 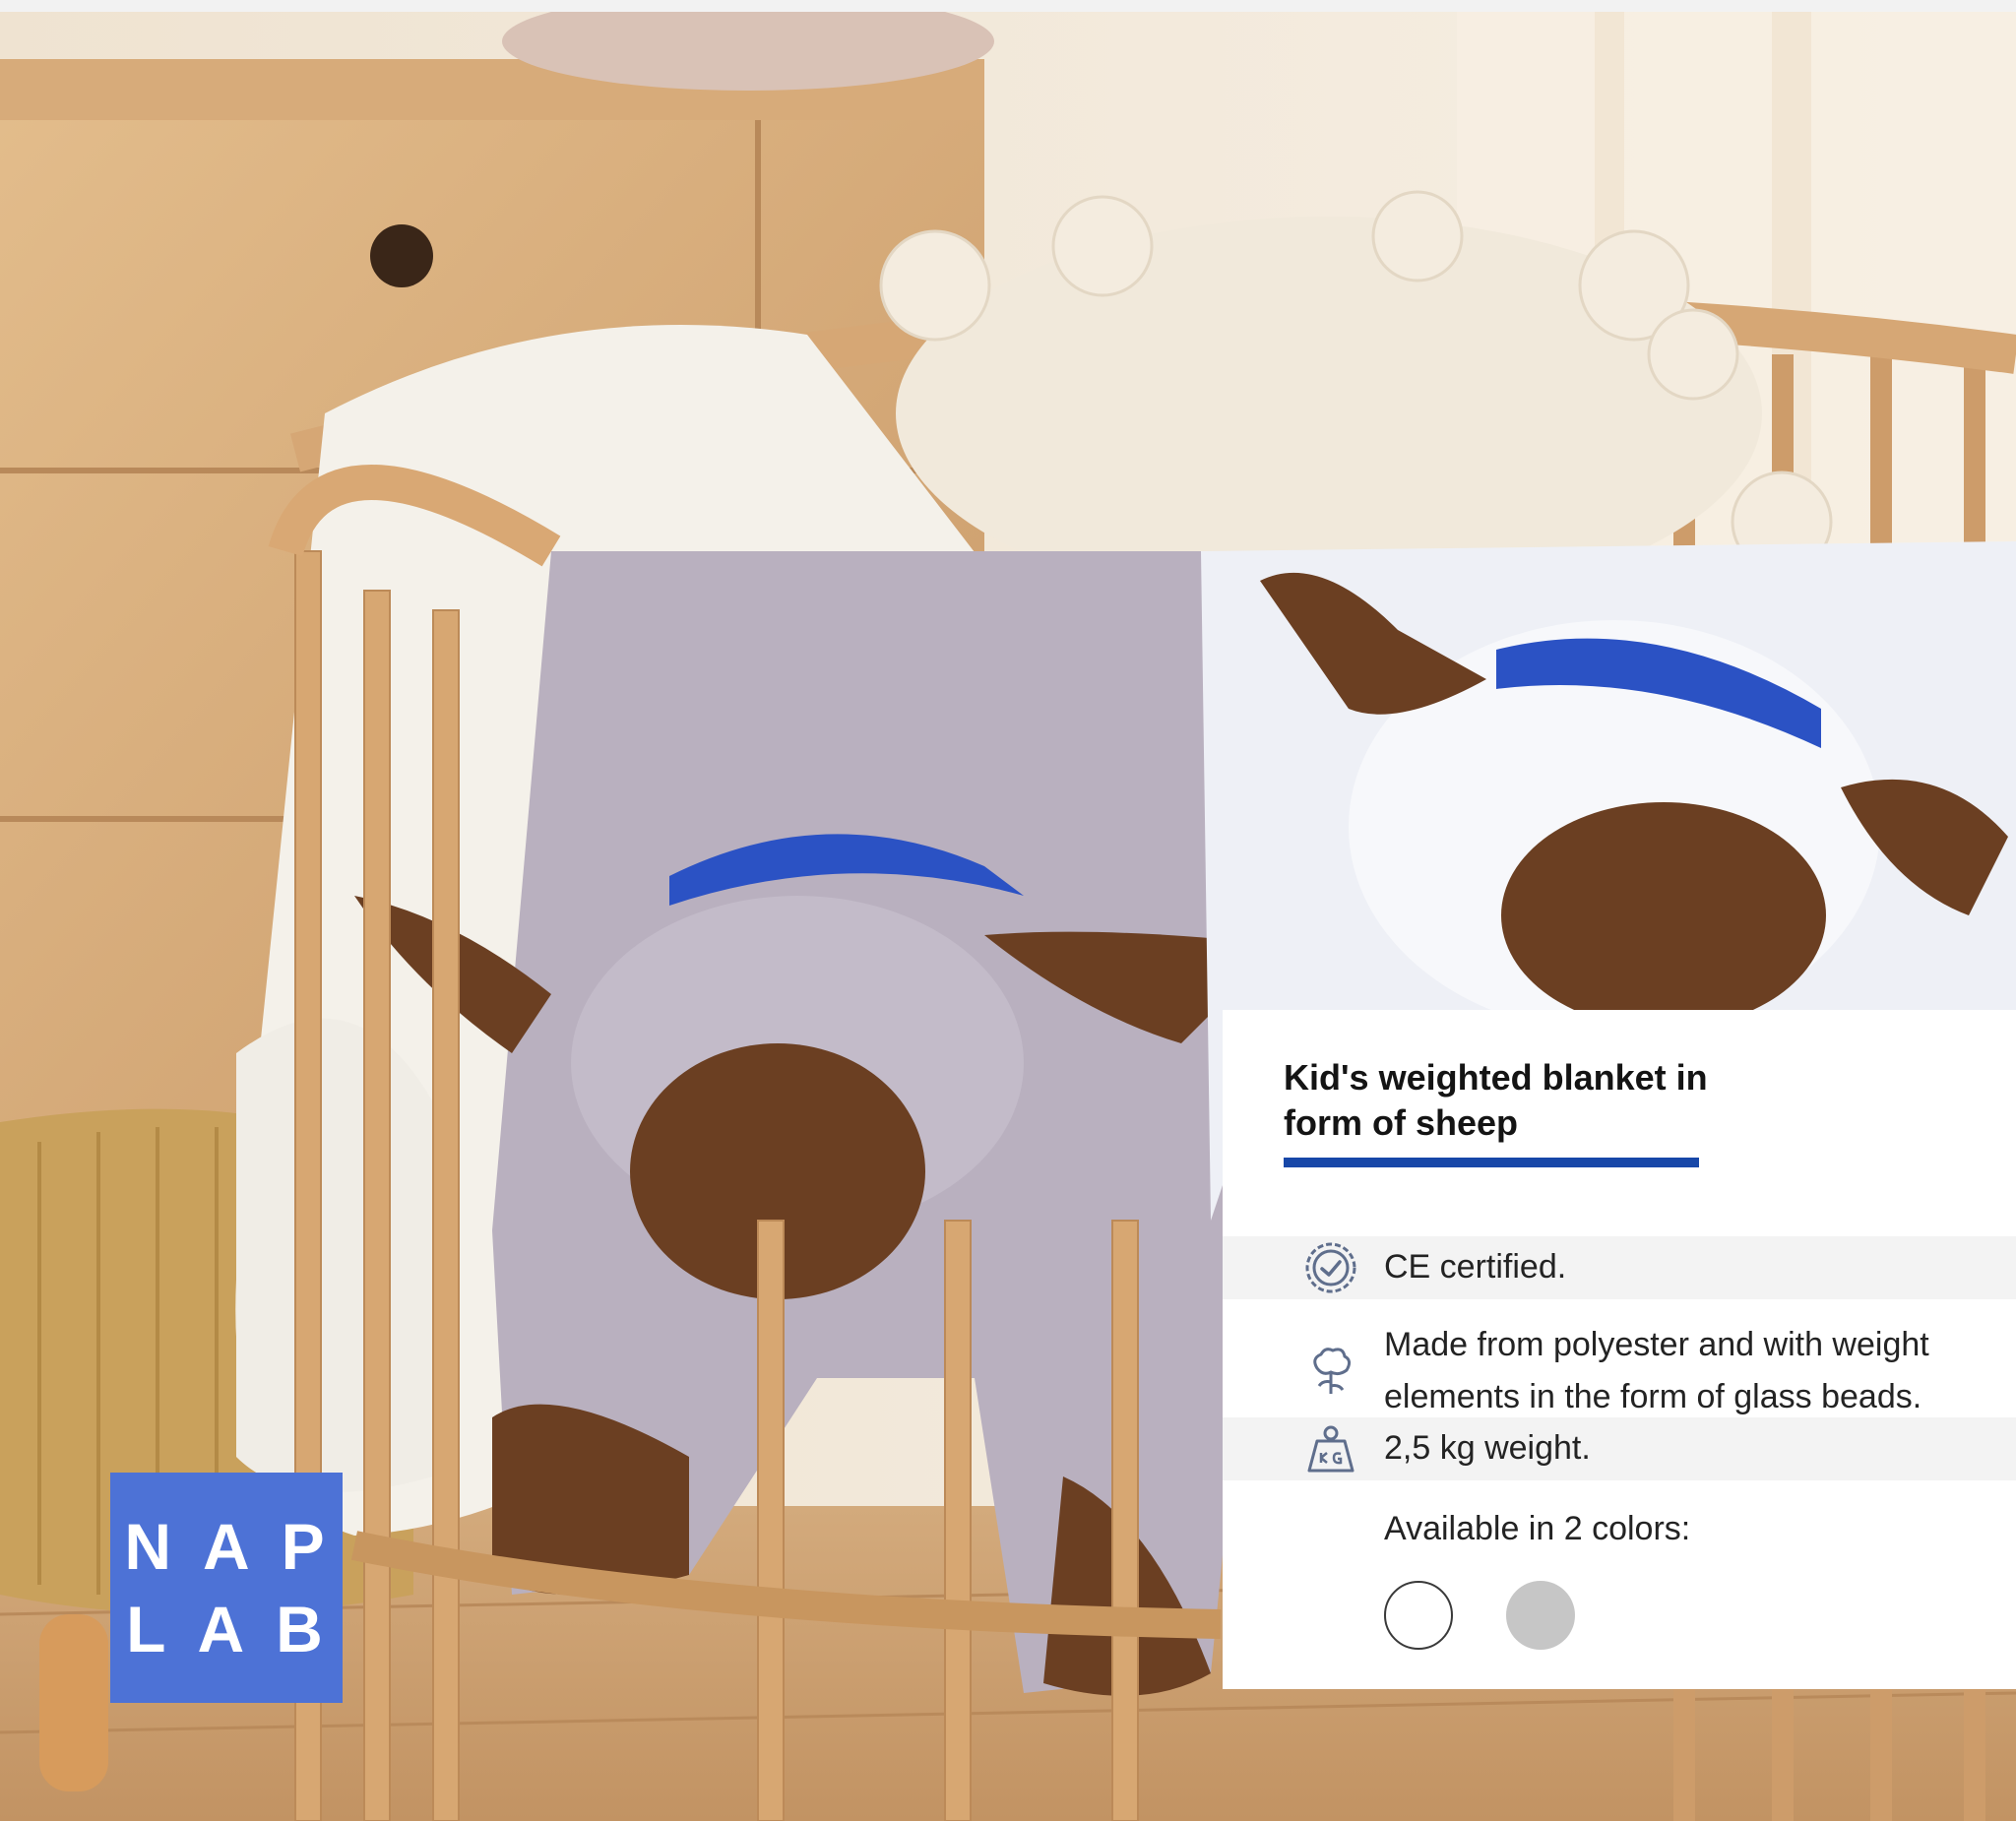 What do you see at coordinates (1619, 1268) in the screenshot?
I see `feature-row-certified: CE certified.` at bounding box center [1619, 1268].